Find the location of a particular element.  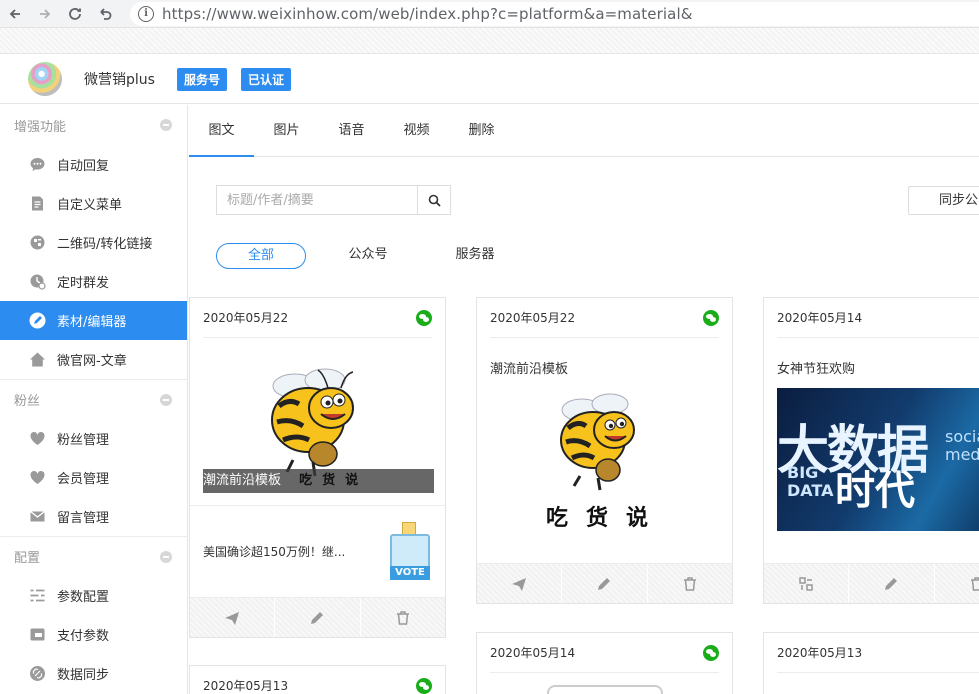

account-header: 微营销plus 服务号 已认证 is located at coordinates (489, 79).